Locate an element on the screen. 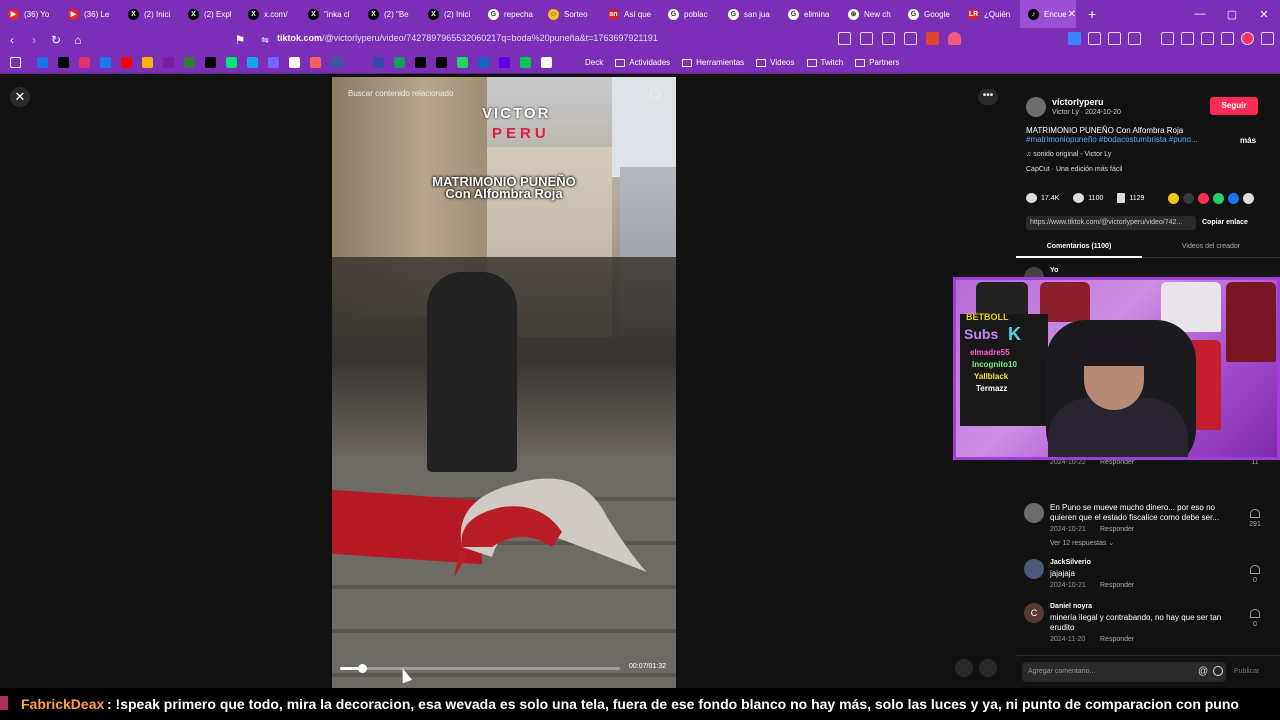 Image resolution: width=1280 pixels, height=720 pixels. more-link: más is located at coordinates (1248, 140).